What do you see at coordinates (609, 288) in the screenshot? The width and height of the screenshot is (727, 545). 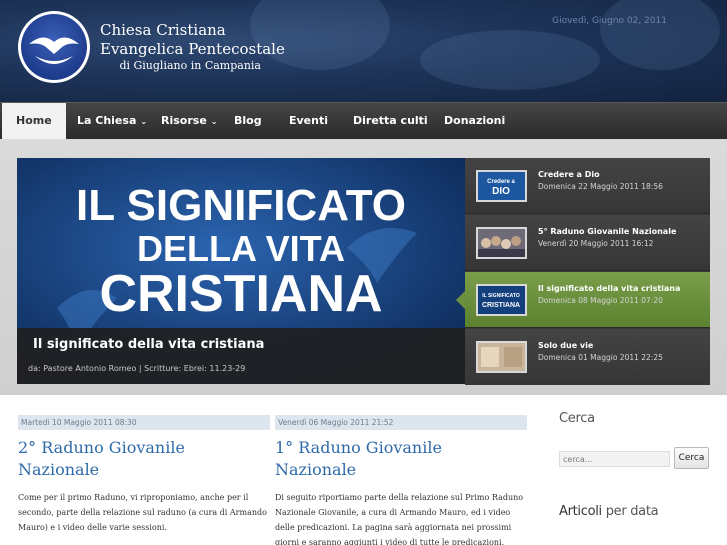 I see `thumb-title: Il significato della vita cristiana` at bounding box center [609, 288].